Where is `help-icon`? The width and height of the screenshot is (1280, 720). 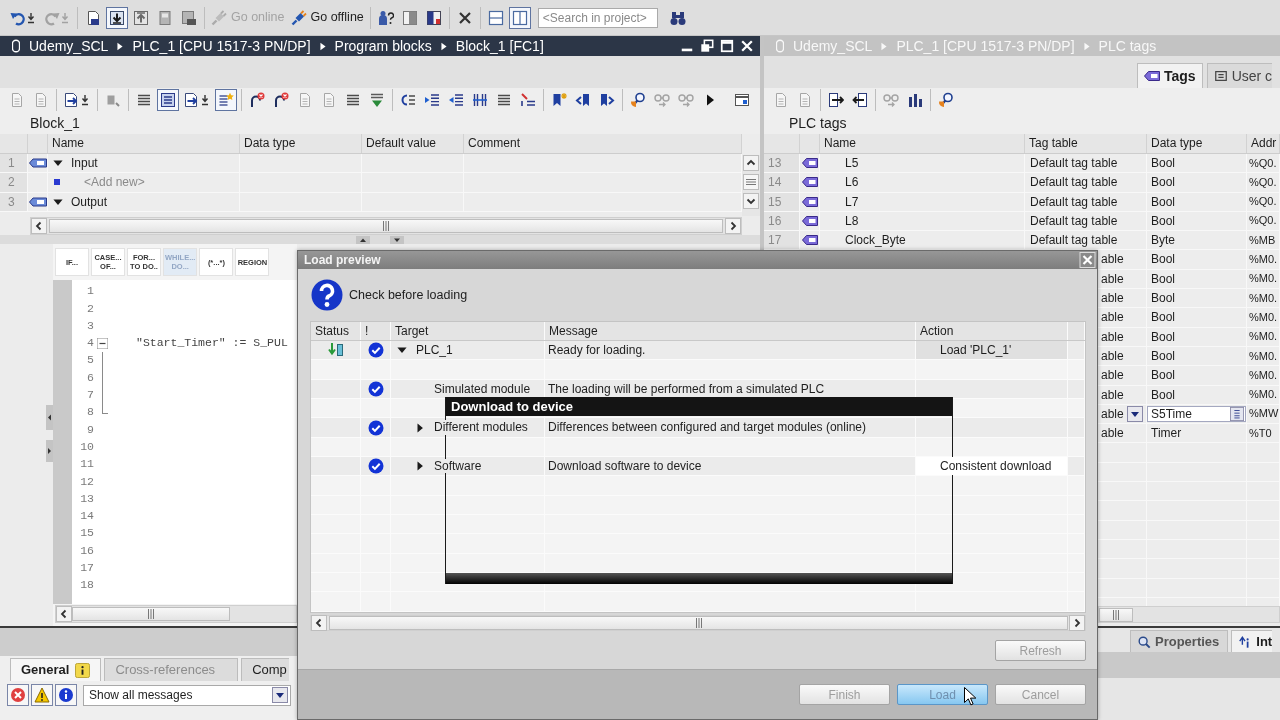
help-icon is located at coordinates (385, 17).